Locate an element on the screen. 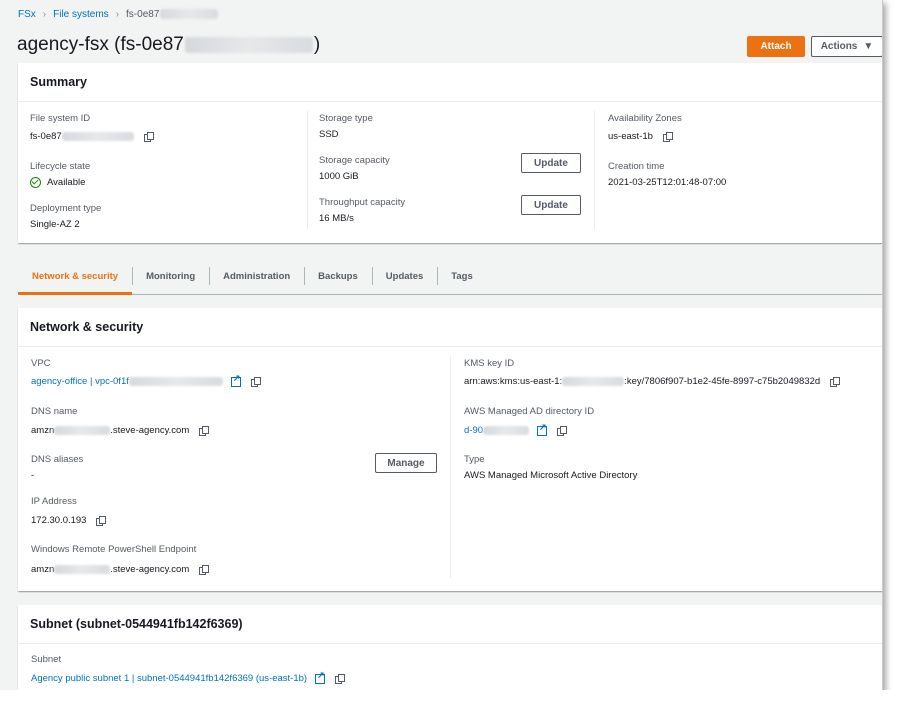 The height and width of the screenshot is (725, 910). throughput-label: Throughput capacity is located at coordinates (362, 202).